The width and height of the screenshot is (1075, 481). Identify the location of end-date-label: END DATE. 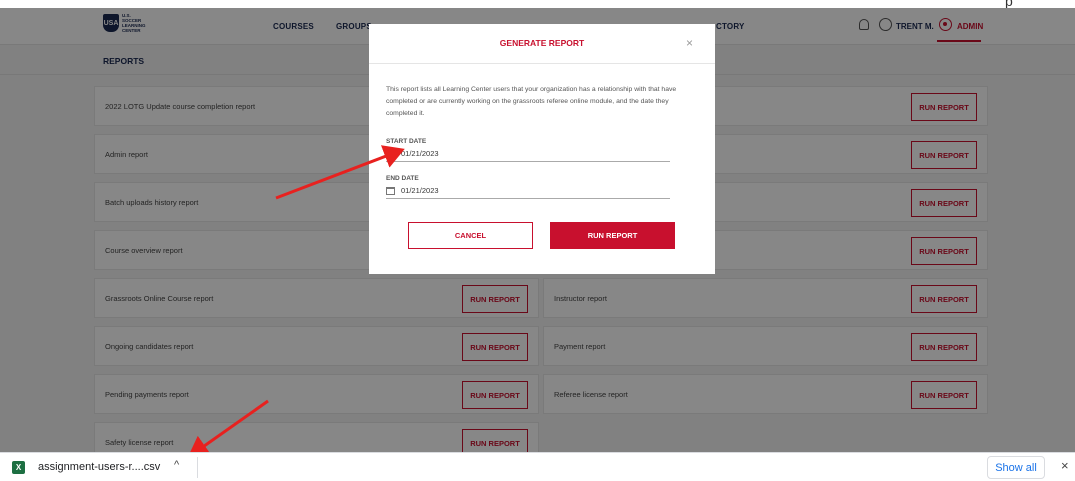
(402, 178).